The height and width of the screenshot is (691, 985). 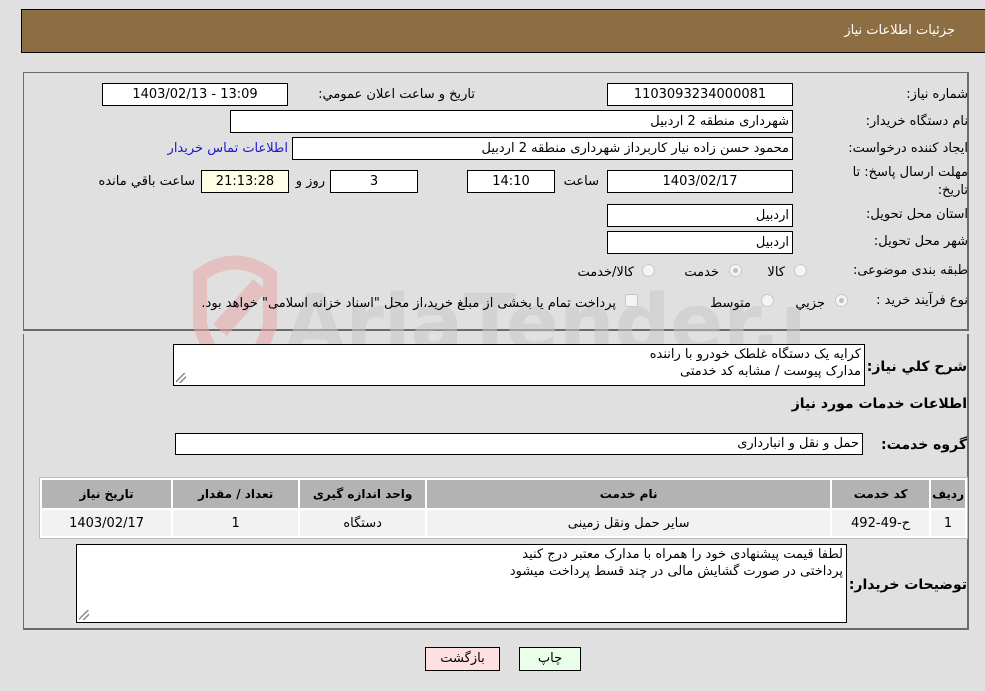 I want to click on deadline-label: مهلت ارسال پاسخ: تا تاریخ:, so click(x=910, y=181).